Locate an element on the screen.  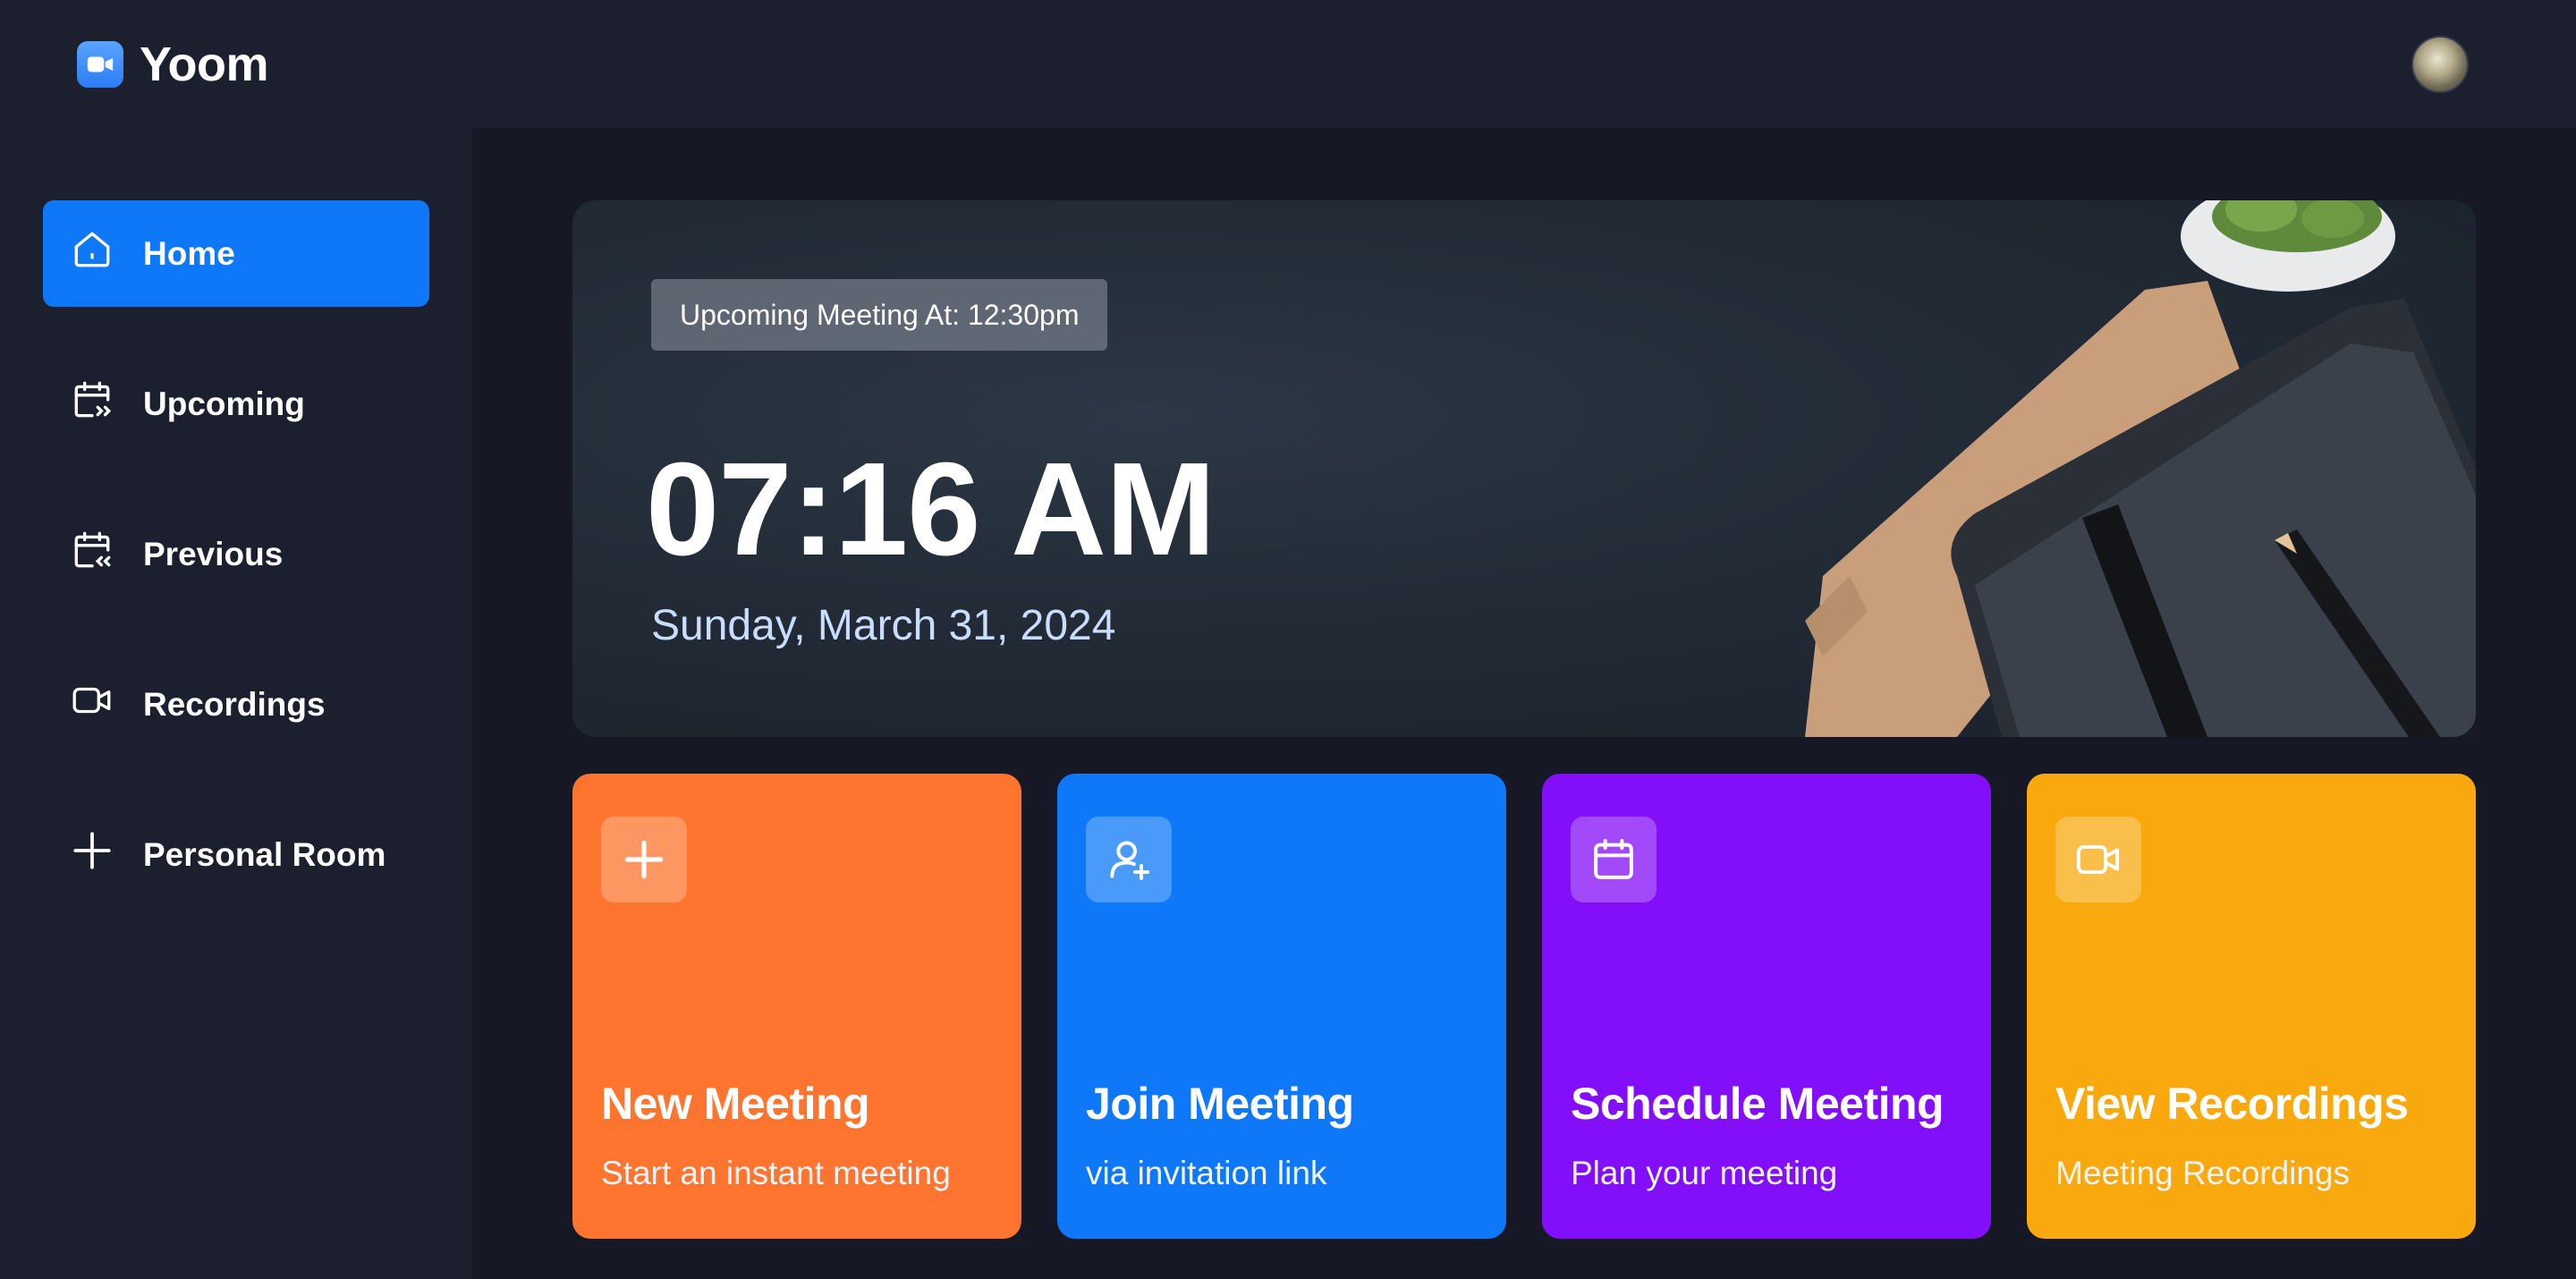
card-title: New Meeting is located at coordinates (735, 1104).